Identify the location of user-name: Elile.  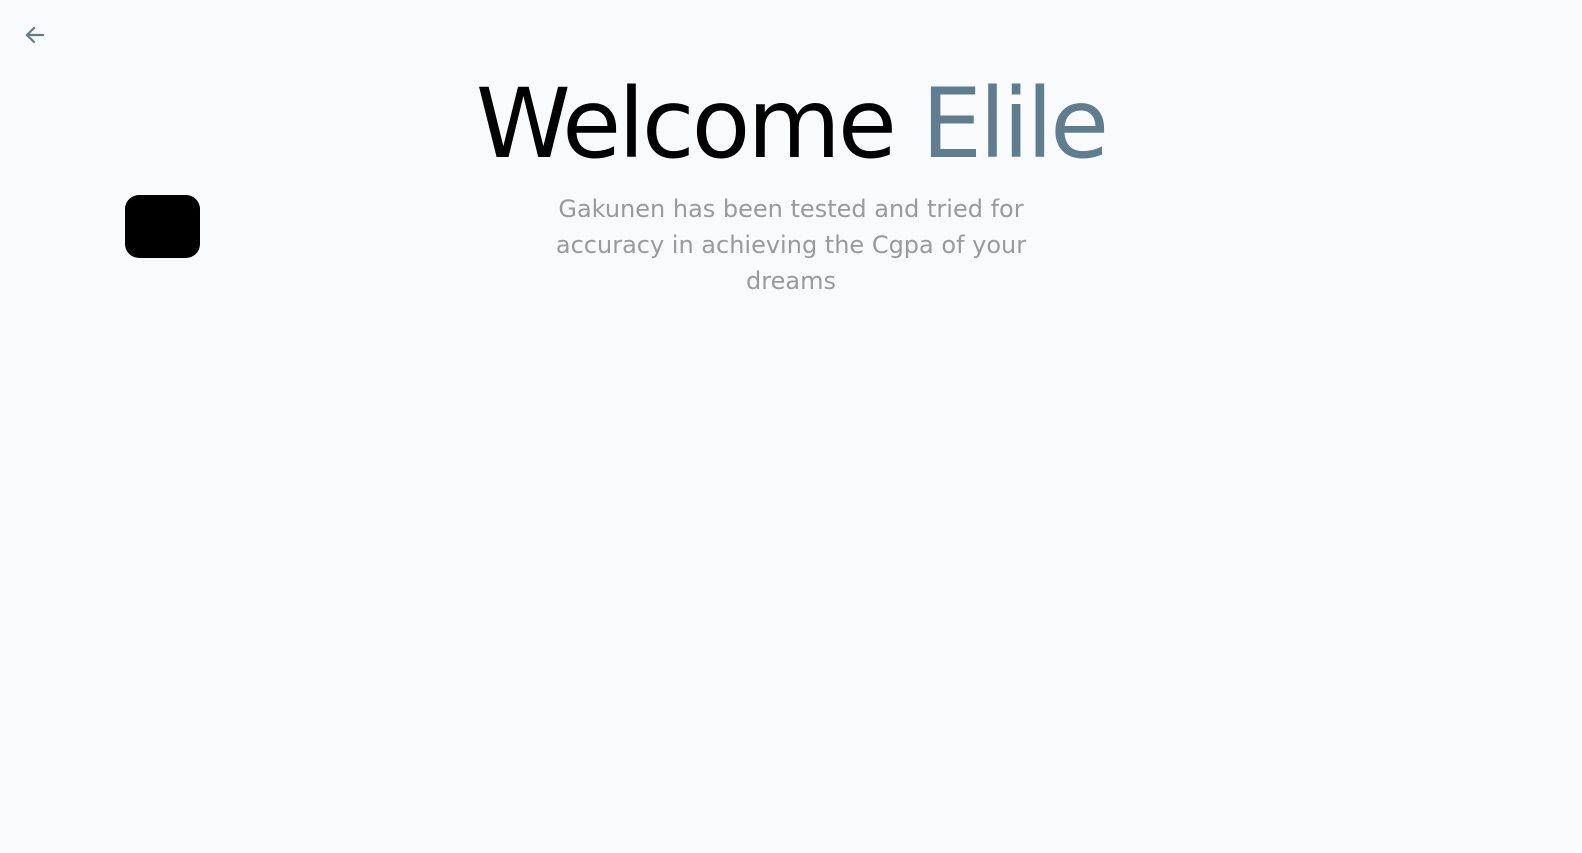
(1015, 124).